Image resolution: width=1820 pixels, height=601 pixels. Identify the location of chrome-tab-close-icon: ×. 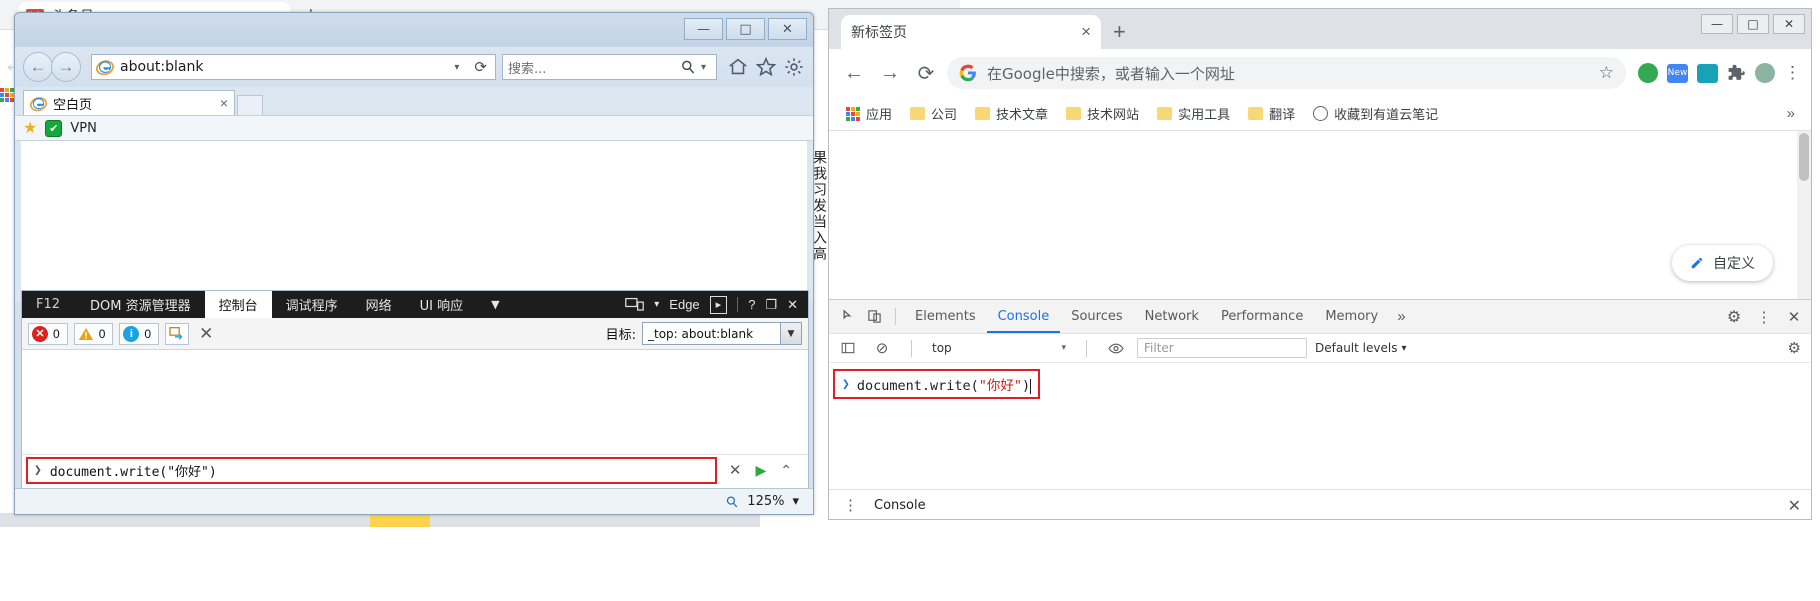
(1086, 32).